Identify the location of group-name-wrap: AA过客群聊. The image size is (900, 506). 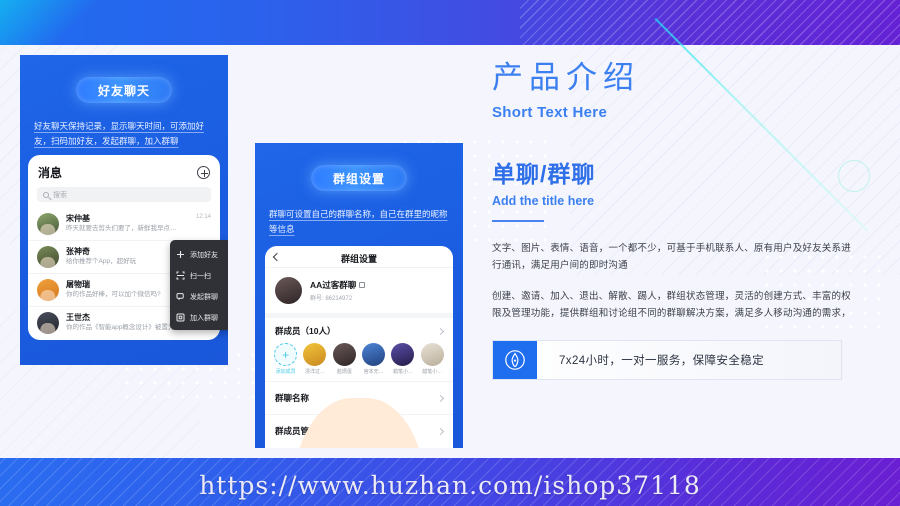
(338, 285).